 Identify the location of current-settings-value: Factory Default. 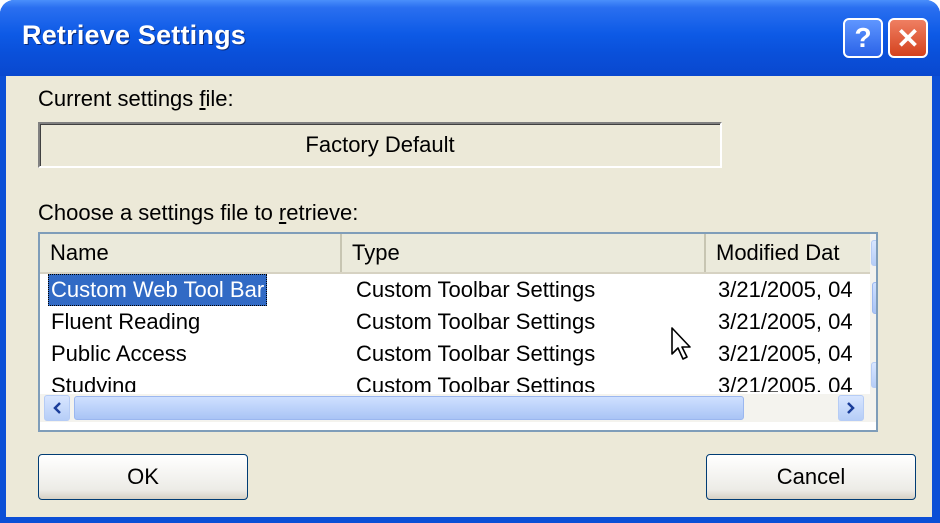
(380, 144).